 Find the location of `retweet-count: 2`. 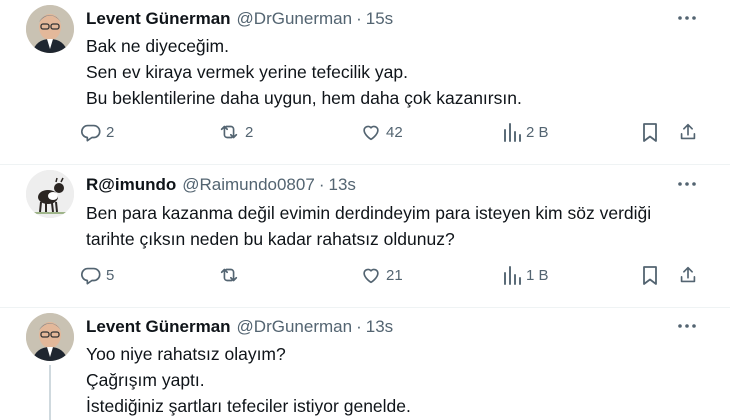

retweet-count: 2 is located at coordinates (249, 132).